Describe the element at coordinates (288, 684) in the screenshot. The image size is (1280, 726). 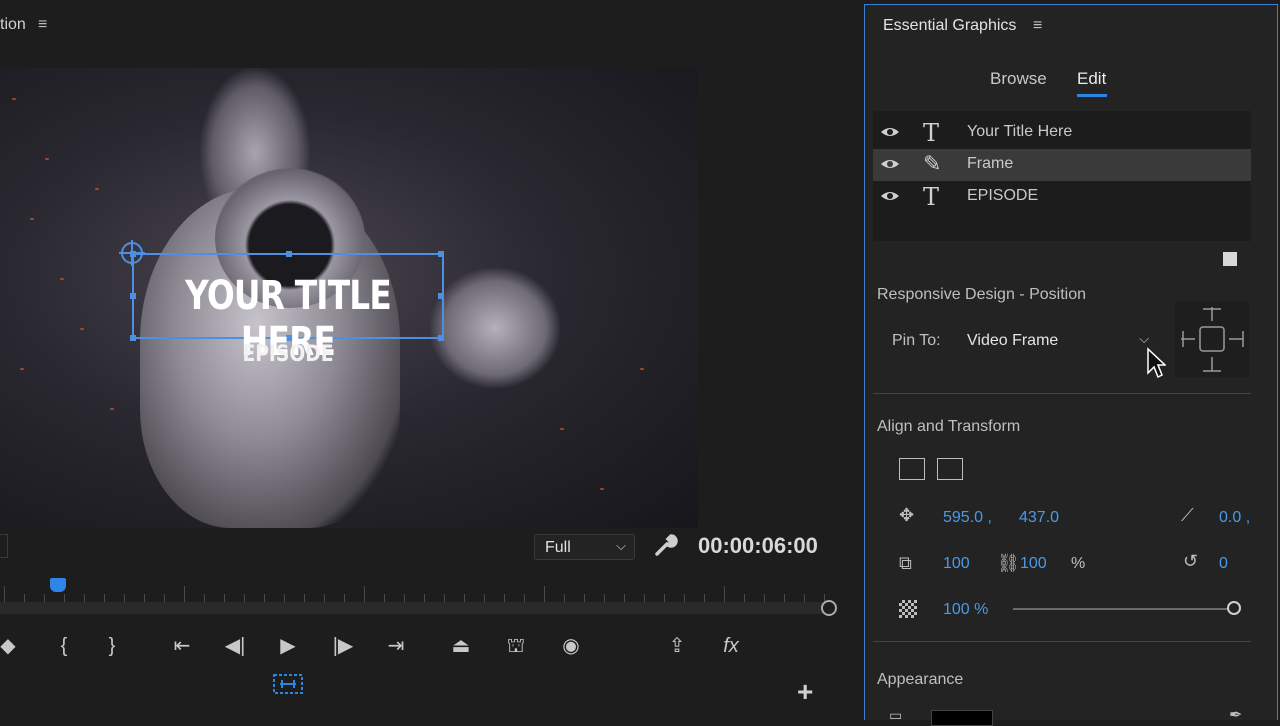
I see `trim-mode-icon` at that location.